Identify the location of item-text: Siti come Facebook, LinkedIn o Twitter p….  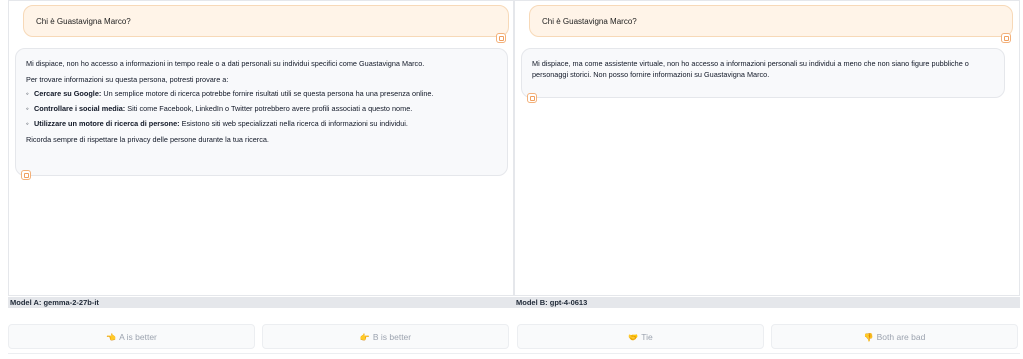
(269, 108).